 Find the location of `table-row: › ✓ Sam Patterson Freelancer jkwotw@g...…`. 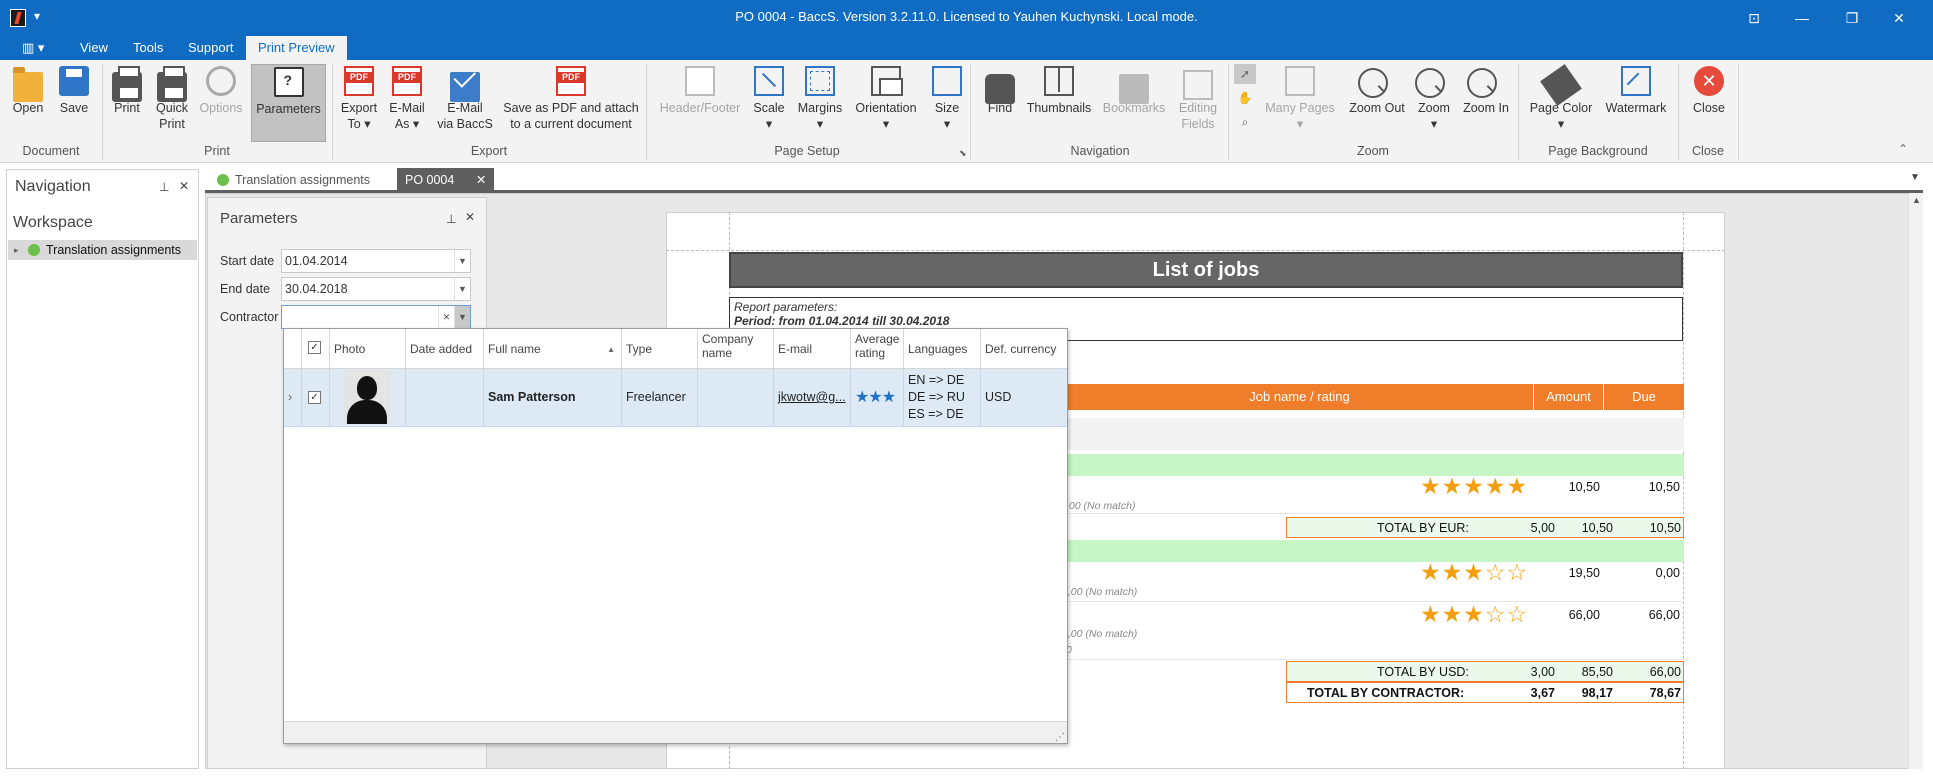

table-row: › ✓ Sam Patterson Freelancer jkwotw@g...… is located at coordinates (675, 398).